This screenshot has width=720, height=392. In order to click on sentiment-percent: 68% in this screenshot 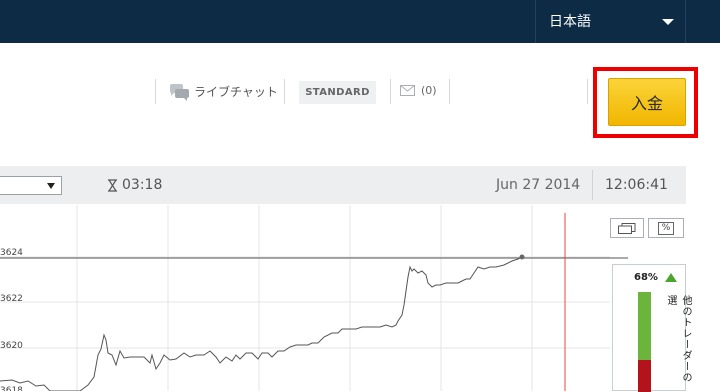, I will do `click(646, 277)`.